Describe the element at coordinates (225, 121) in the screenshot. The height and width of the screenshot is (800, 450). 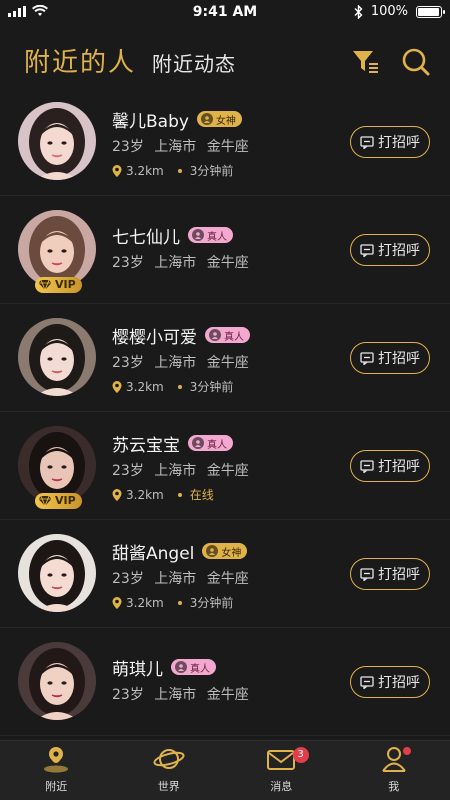
I see `badge-label: 女神` at that location.